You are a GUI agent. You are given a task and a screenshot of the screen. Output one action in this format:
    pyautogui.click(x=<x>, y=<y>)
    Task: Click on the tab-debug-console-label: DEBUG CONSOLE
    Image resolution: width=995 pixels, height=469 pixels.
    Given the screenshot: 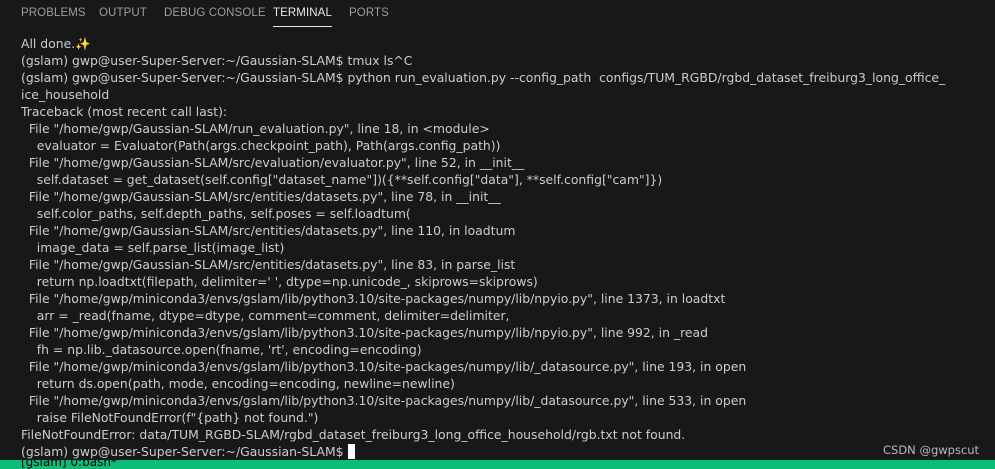 What is the action you would take?
    pyautogui.click(x=215, y=13)
    